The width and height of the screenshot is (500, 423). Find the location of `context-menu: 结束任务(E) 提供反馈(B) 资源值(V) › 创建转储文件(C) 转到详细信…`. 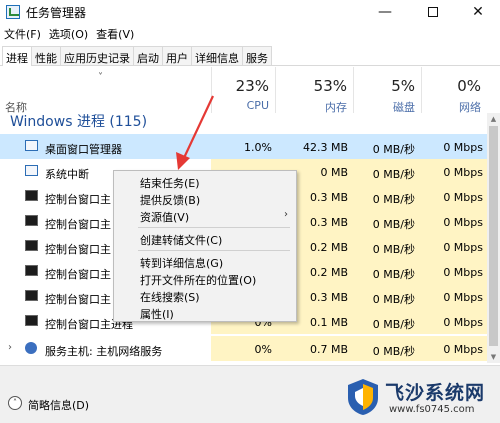

context-menu: 结束任务(E) 提供反馈(B) 资源值(V) › 创建转储文件(C) 转到详细信… is located at coordinates (205, 246).